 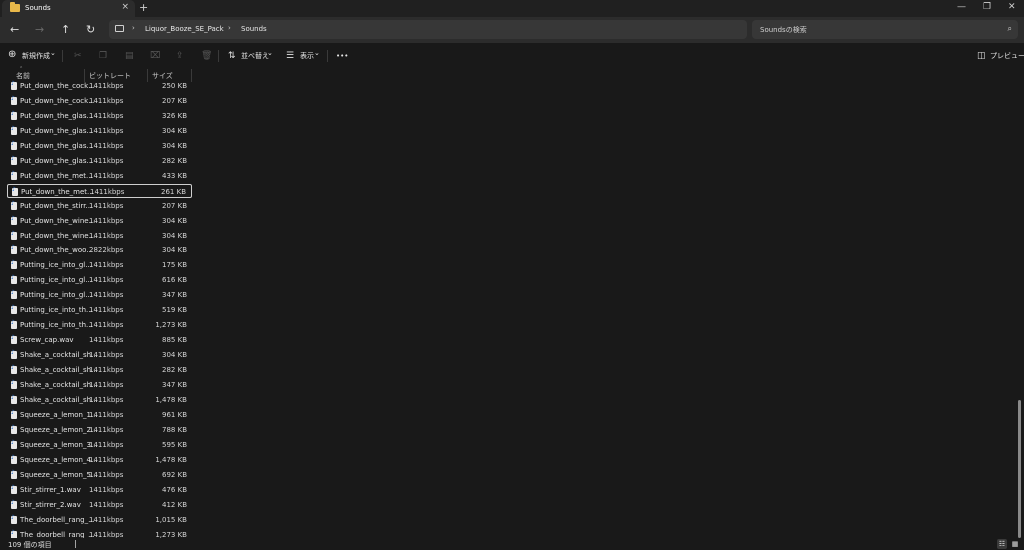 I want to click on file-row: Stir_stirrer_1.wav 1411kbps 476 KB, so click(x=99, y=490).